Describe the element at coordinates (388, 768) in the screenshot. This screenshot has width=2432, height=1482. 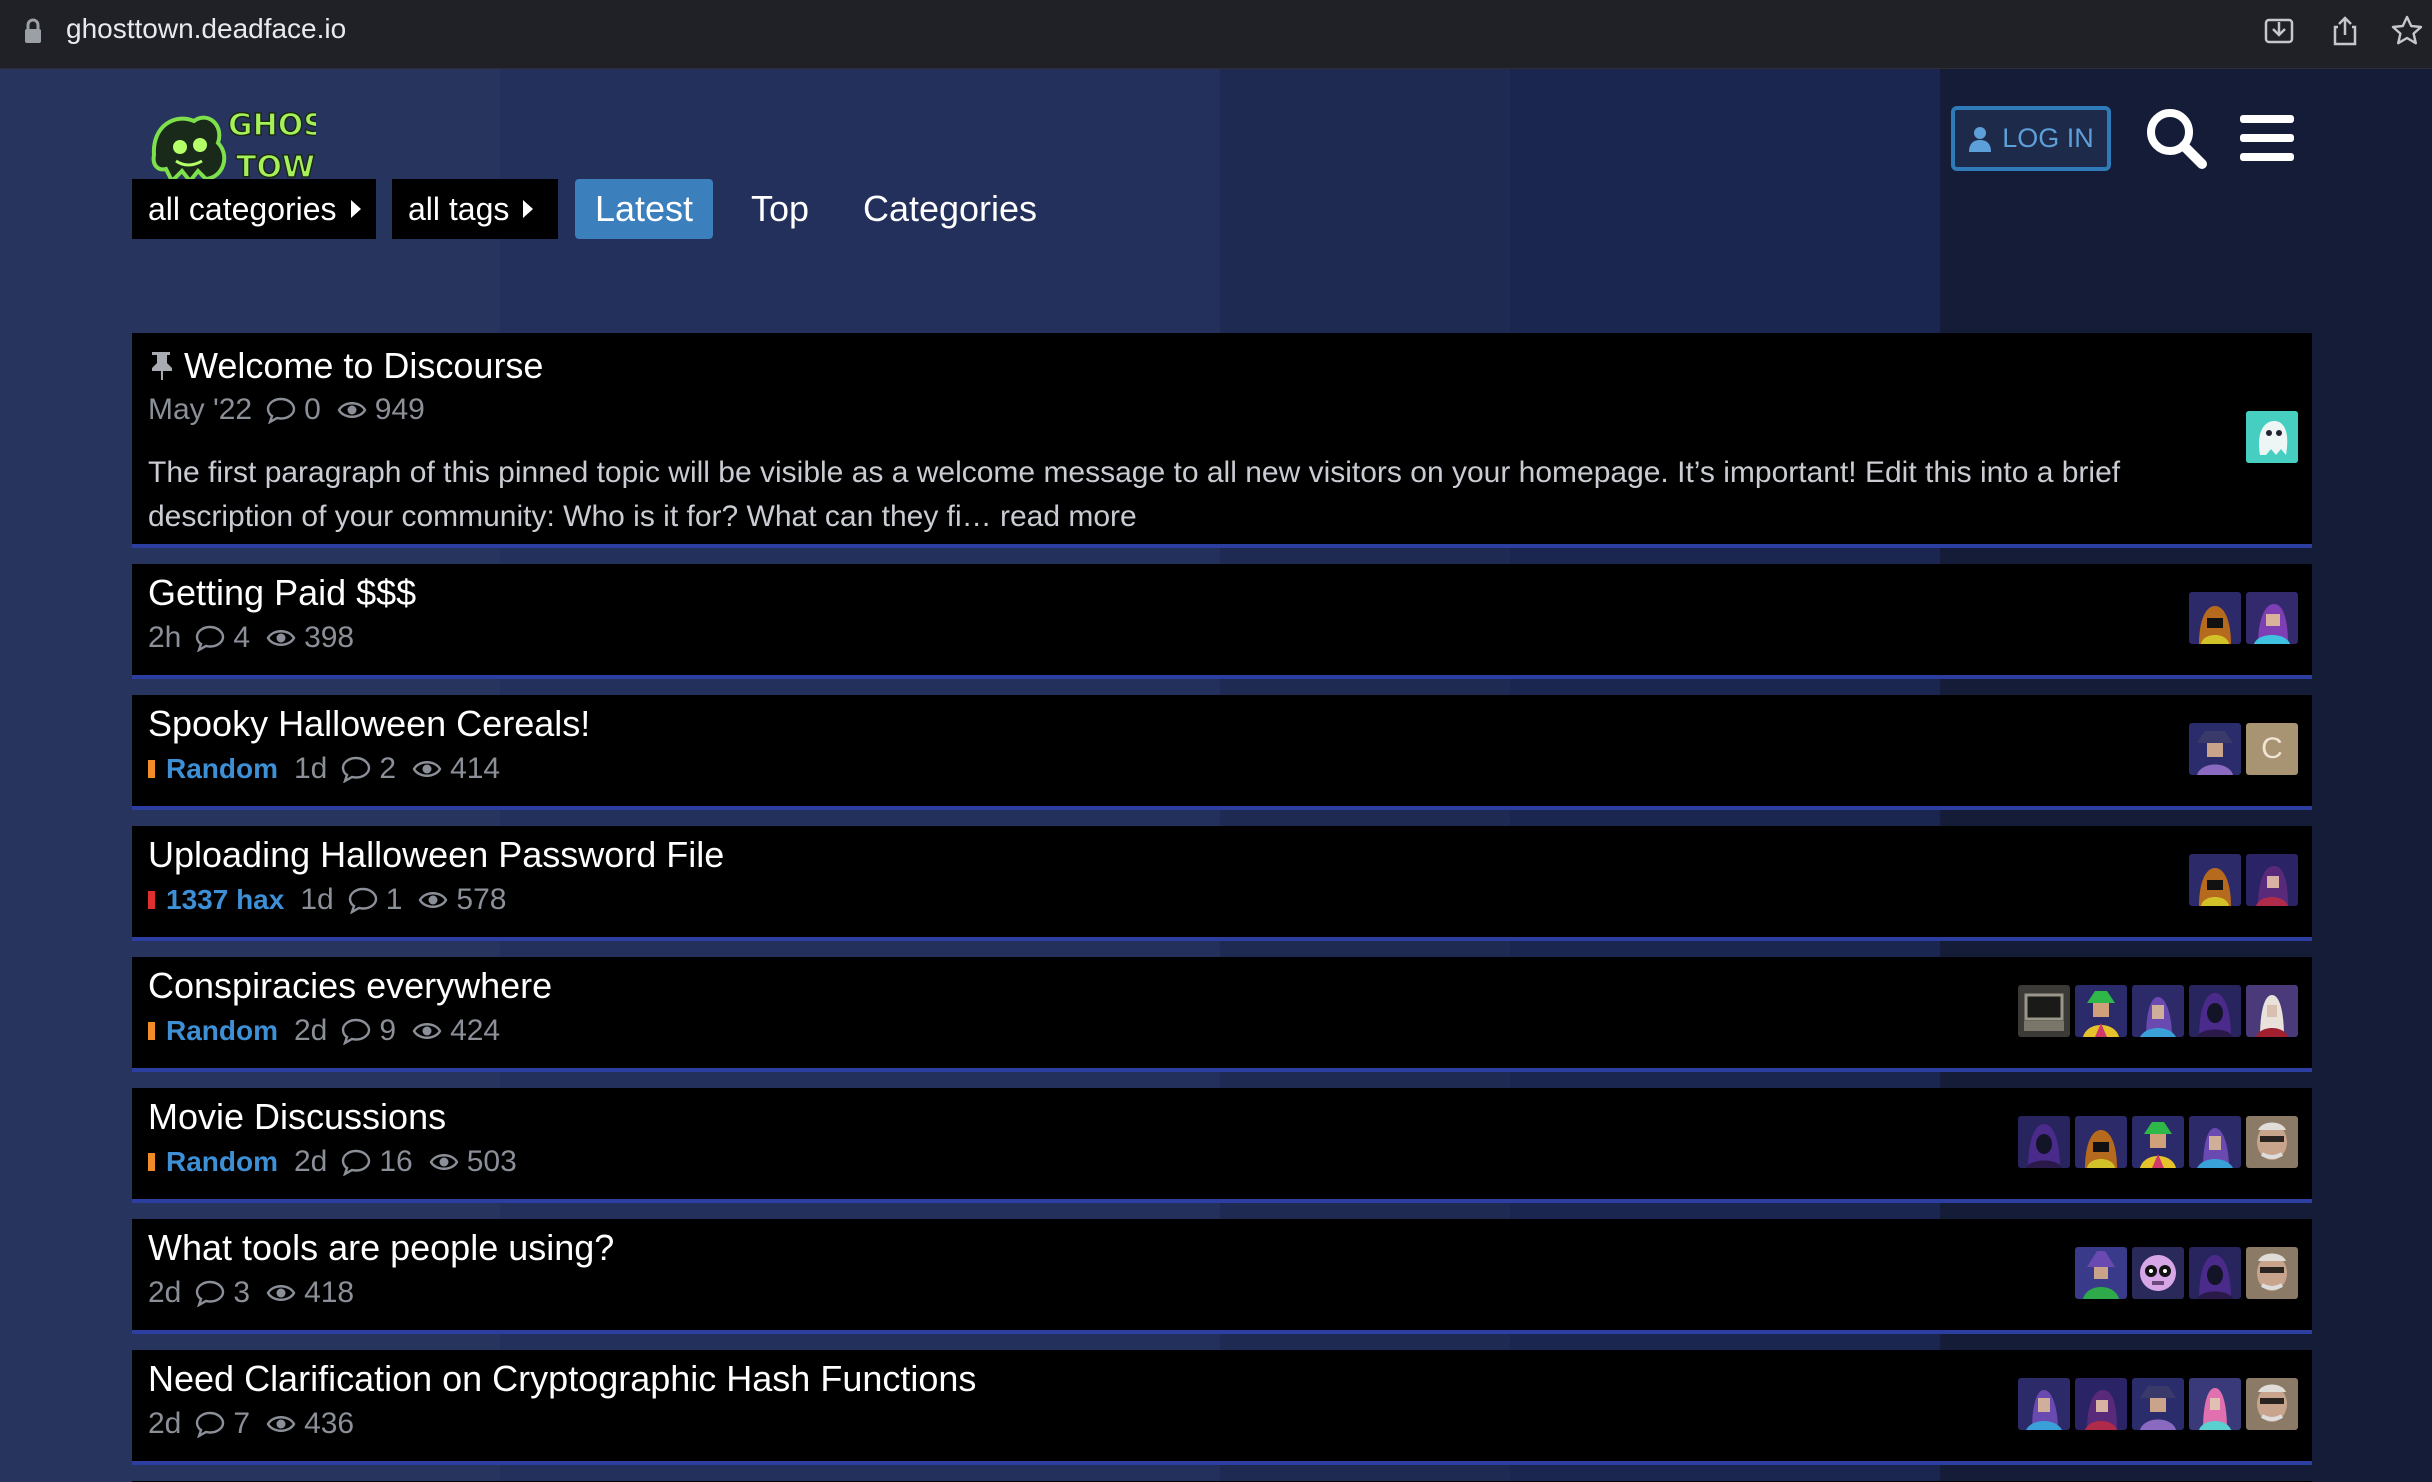
I see `reply-count: 2` at that location.